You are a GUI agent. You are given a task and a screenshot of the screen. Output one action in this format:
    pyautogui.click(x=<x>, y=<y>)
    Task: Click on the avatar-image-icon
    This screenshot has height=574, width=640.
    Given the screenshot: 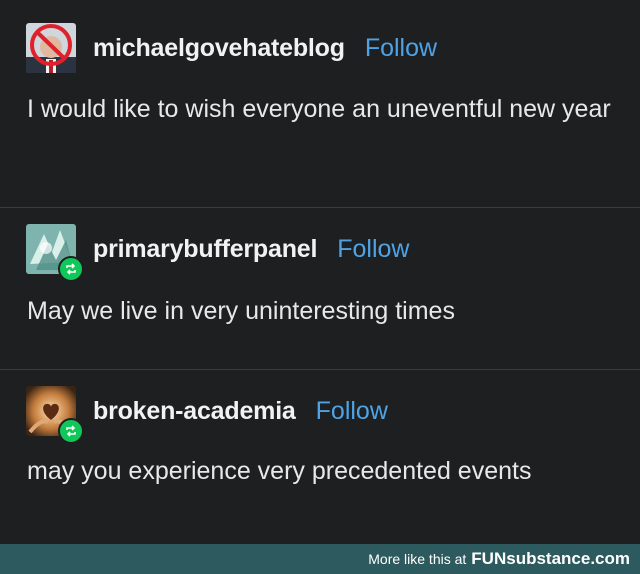 What is the action you would take?
    pyautogui.click(x=51, y=48)
    